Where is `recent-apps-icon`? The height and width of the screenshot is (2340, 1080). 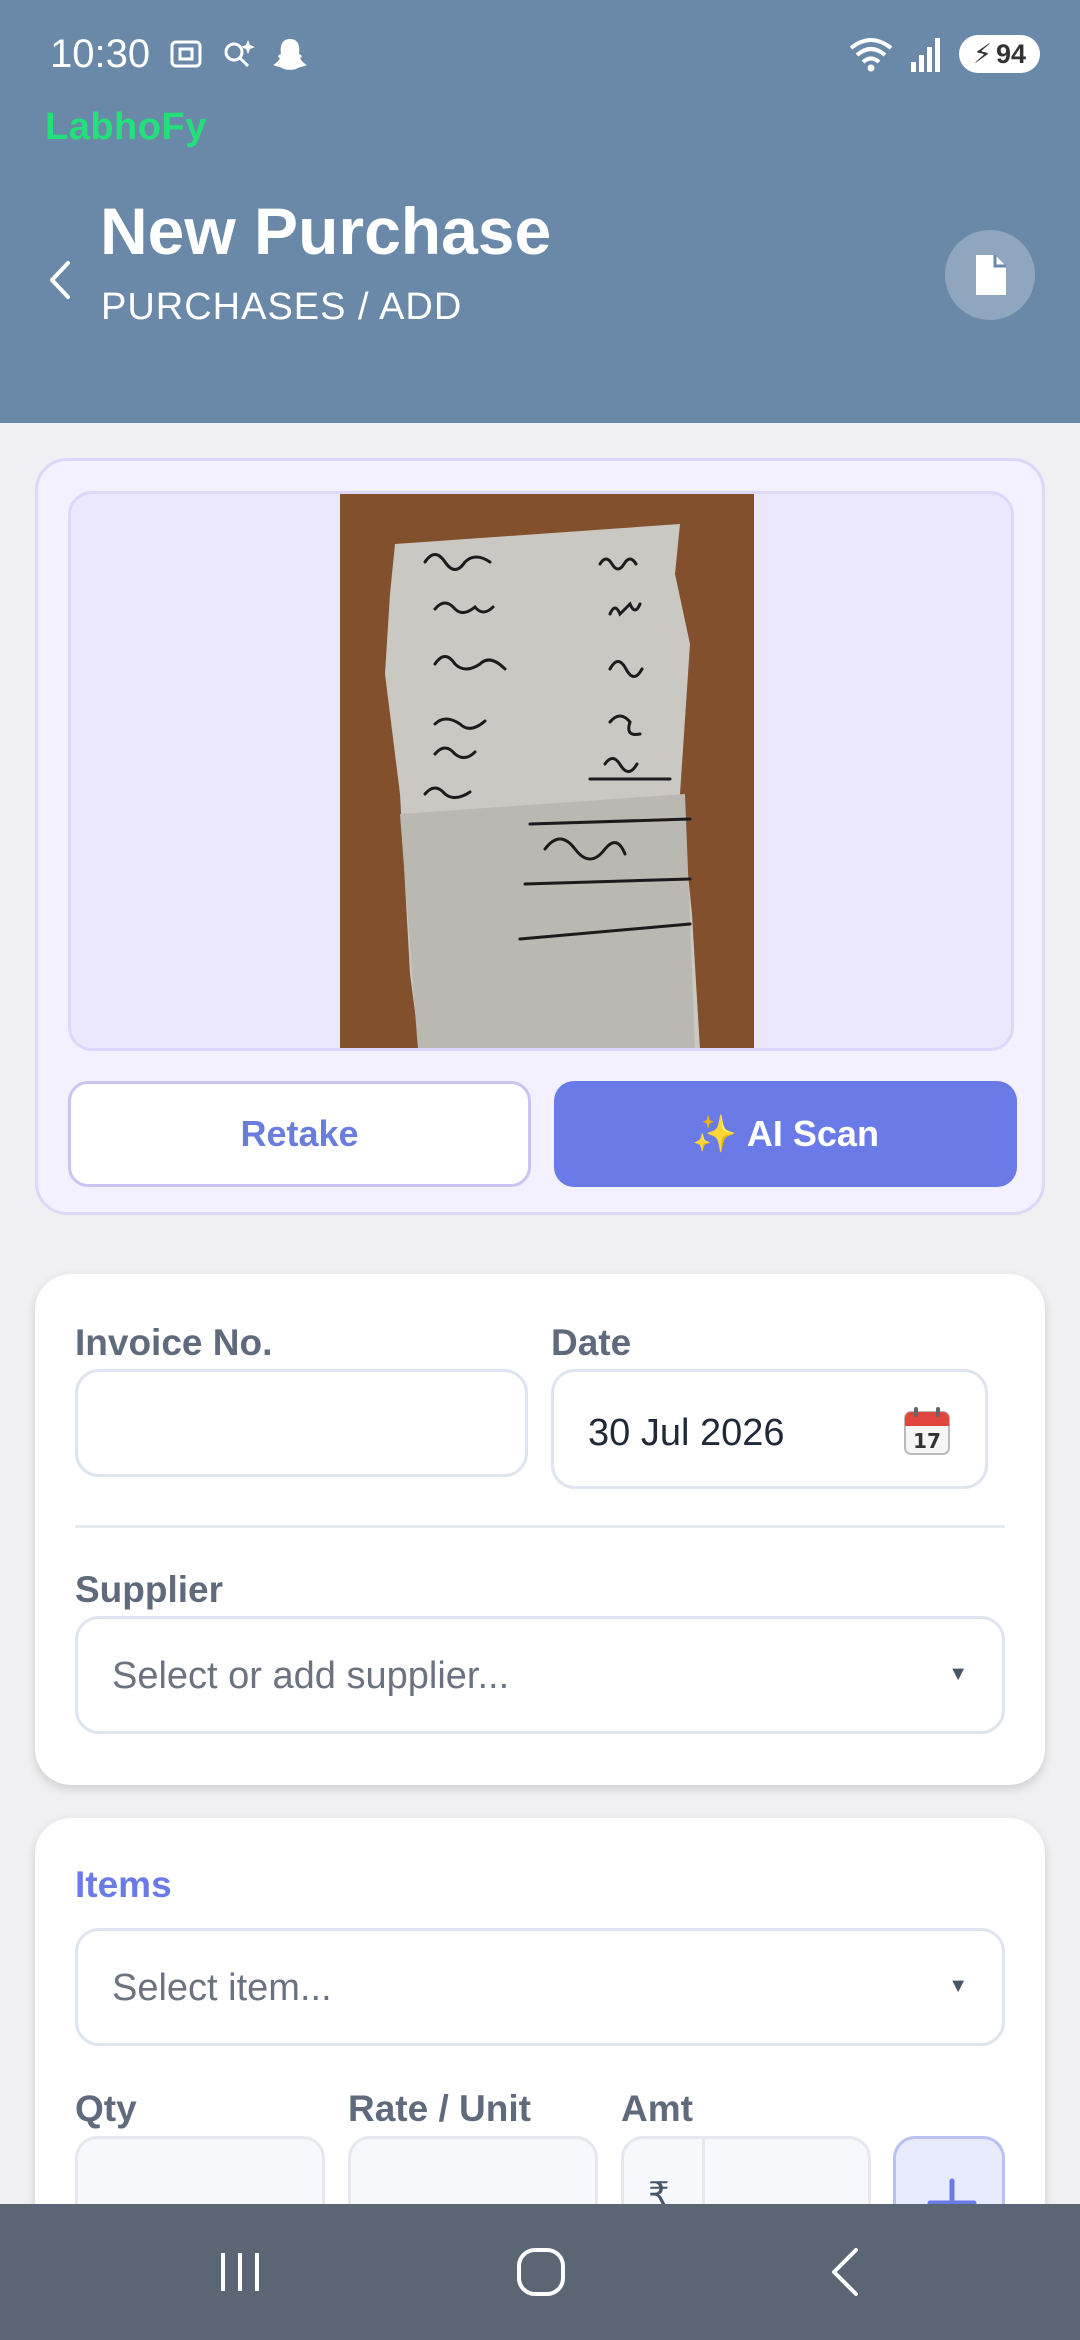 recent-apps-icon is located at coordinates (240, 2272).